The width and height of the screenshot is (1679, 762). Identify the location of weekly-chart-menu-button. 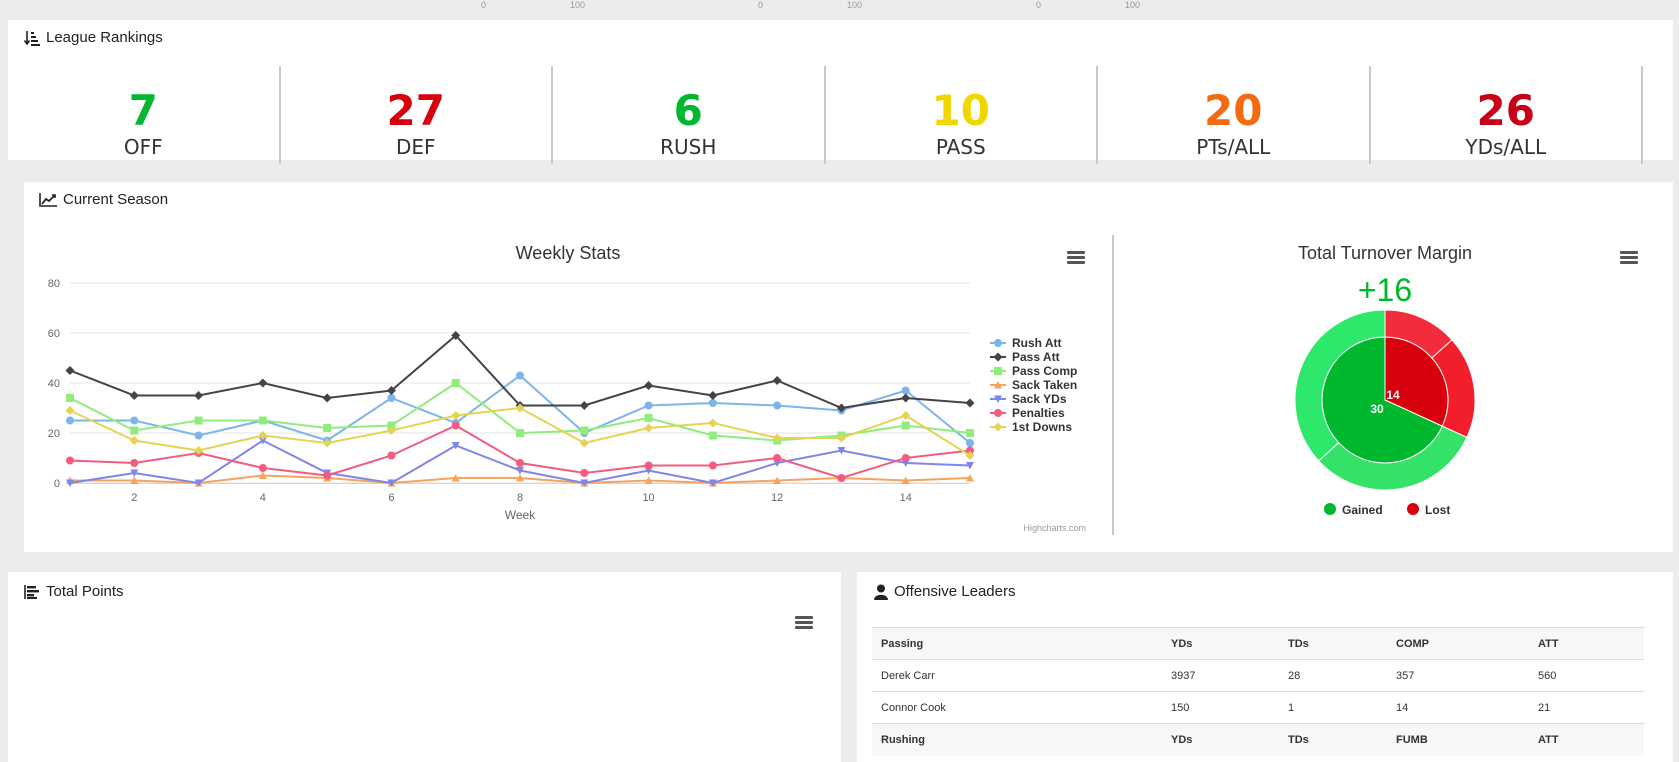
(1076, 258).